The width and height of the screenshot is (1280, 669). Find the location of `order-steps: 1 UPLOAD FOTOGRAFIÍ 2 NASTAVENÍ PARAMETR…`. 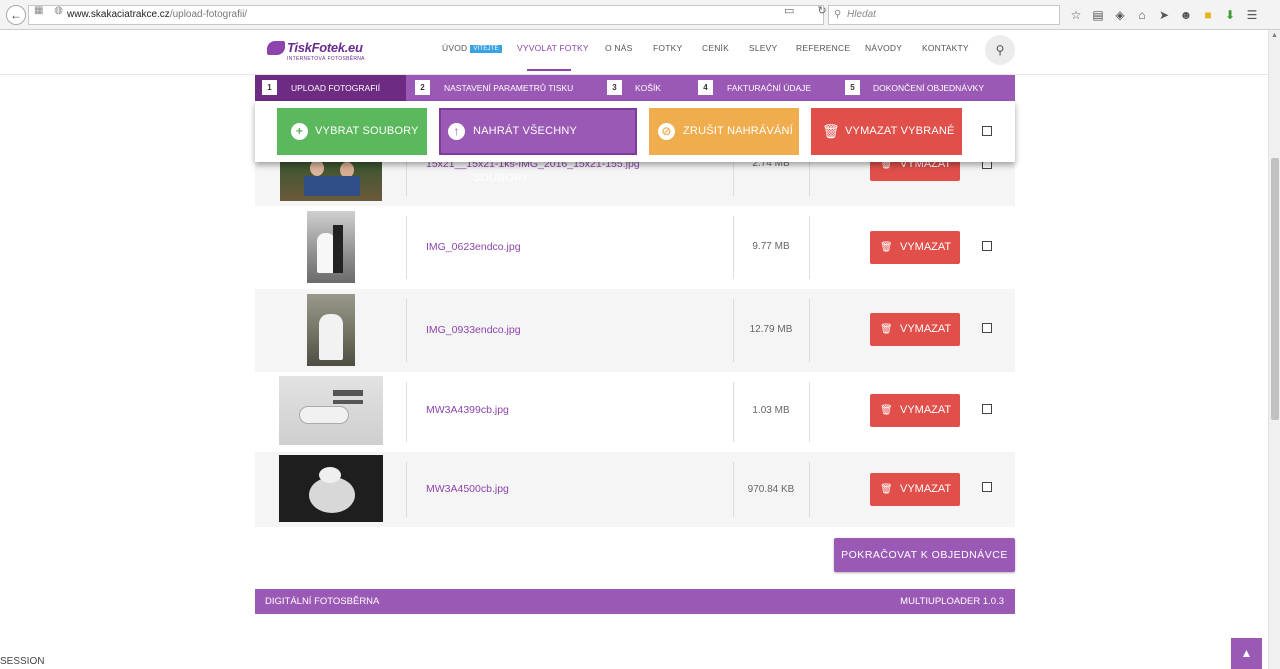

order-steps: 1 UPLOAD FOTOGRAFIÍ 2 NASTAVENÍ PARAMETR… is located at coordinates (635, 88).